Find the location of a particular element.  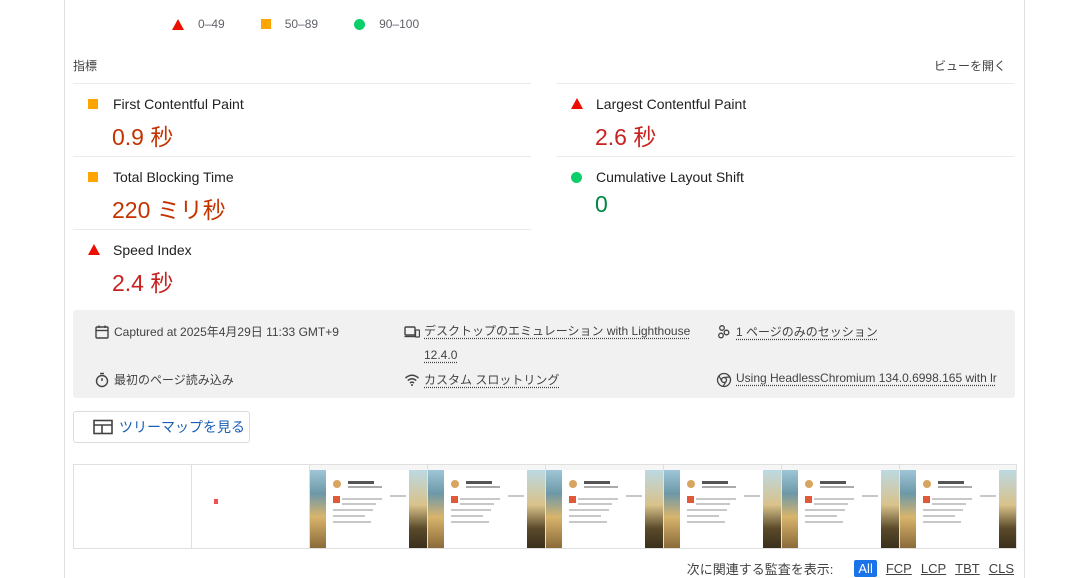

session-link: 1 ページのみのセッション is located at coordinates (807, 331).